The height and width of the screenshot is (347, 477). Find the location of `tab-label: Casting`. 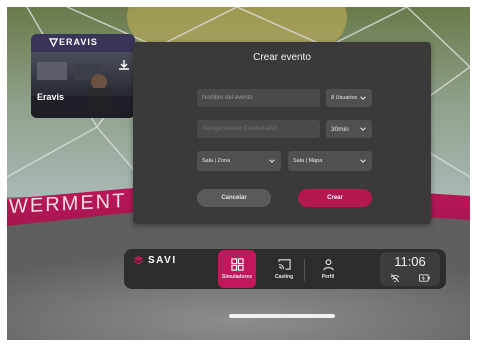

tab-label: Casting is located at coordinates (284, 277).